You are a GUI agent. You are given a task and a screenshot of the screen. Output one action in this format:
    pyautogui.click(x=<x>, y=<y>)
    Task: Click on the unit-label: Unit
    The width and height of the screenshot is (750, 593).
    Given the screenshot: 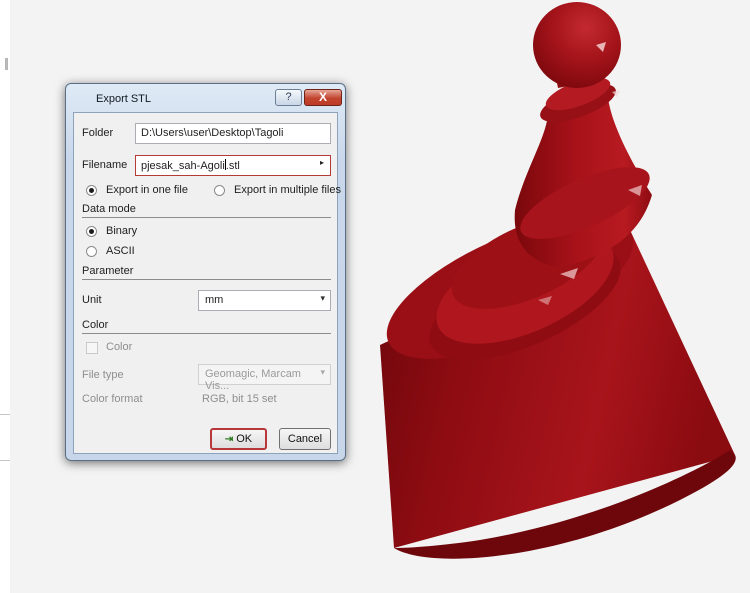 What is the action you would take?
    pyautogui.click(x=92, y=300)
    